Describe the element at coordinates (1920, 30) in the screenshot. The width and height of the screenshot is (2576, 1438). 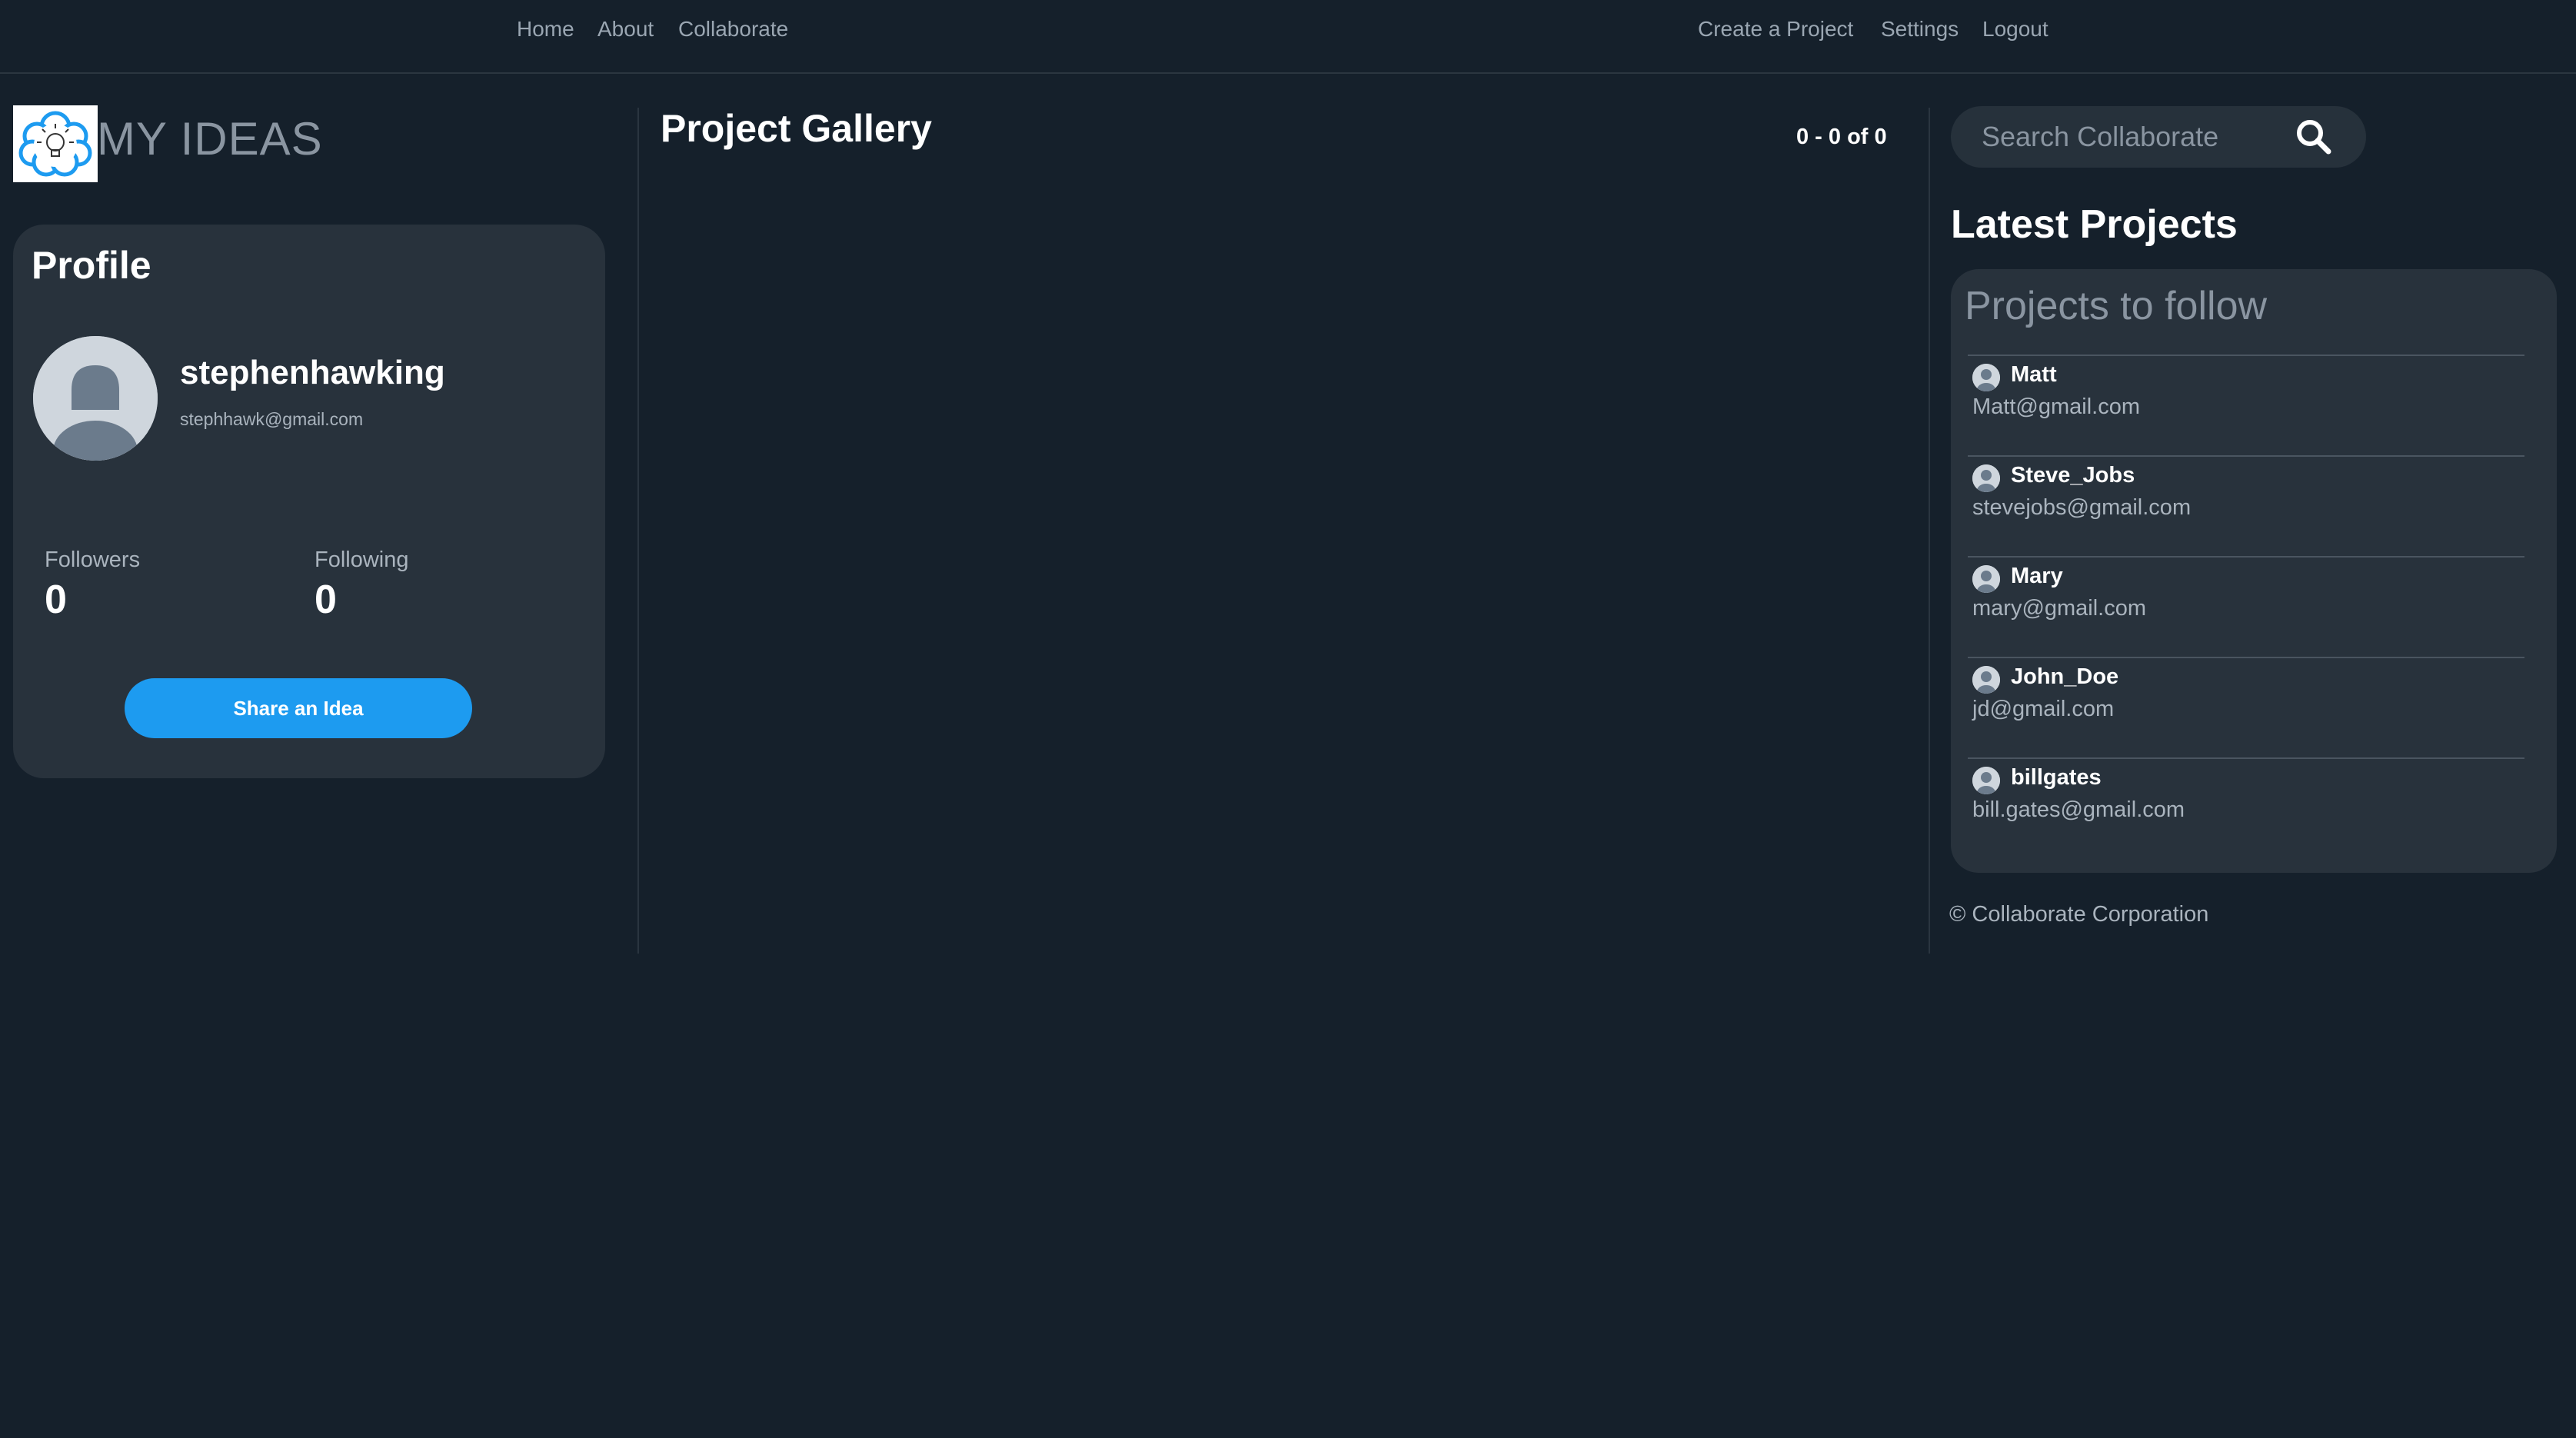
I see `nav-settings-link: Settings` at that location.